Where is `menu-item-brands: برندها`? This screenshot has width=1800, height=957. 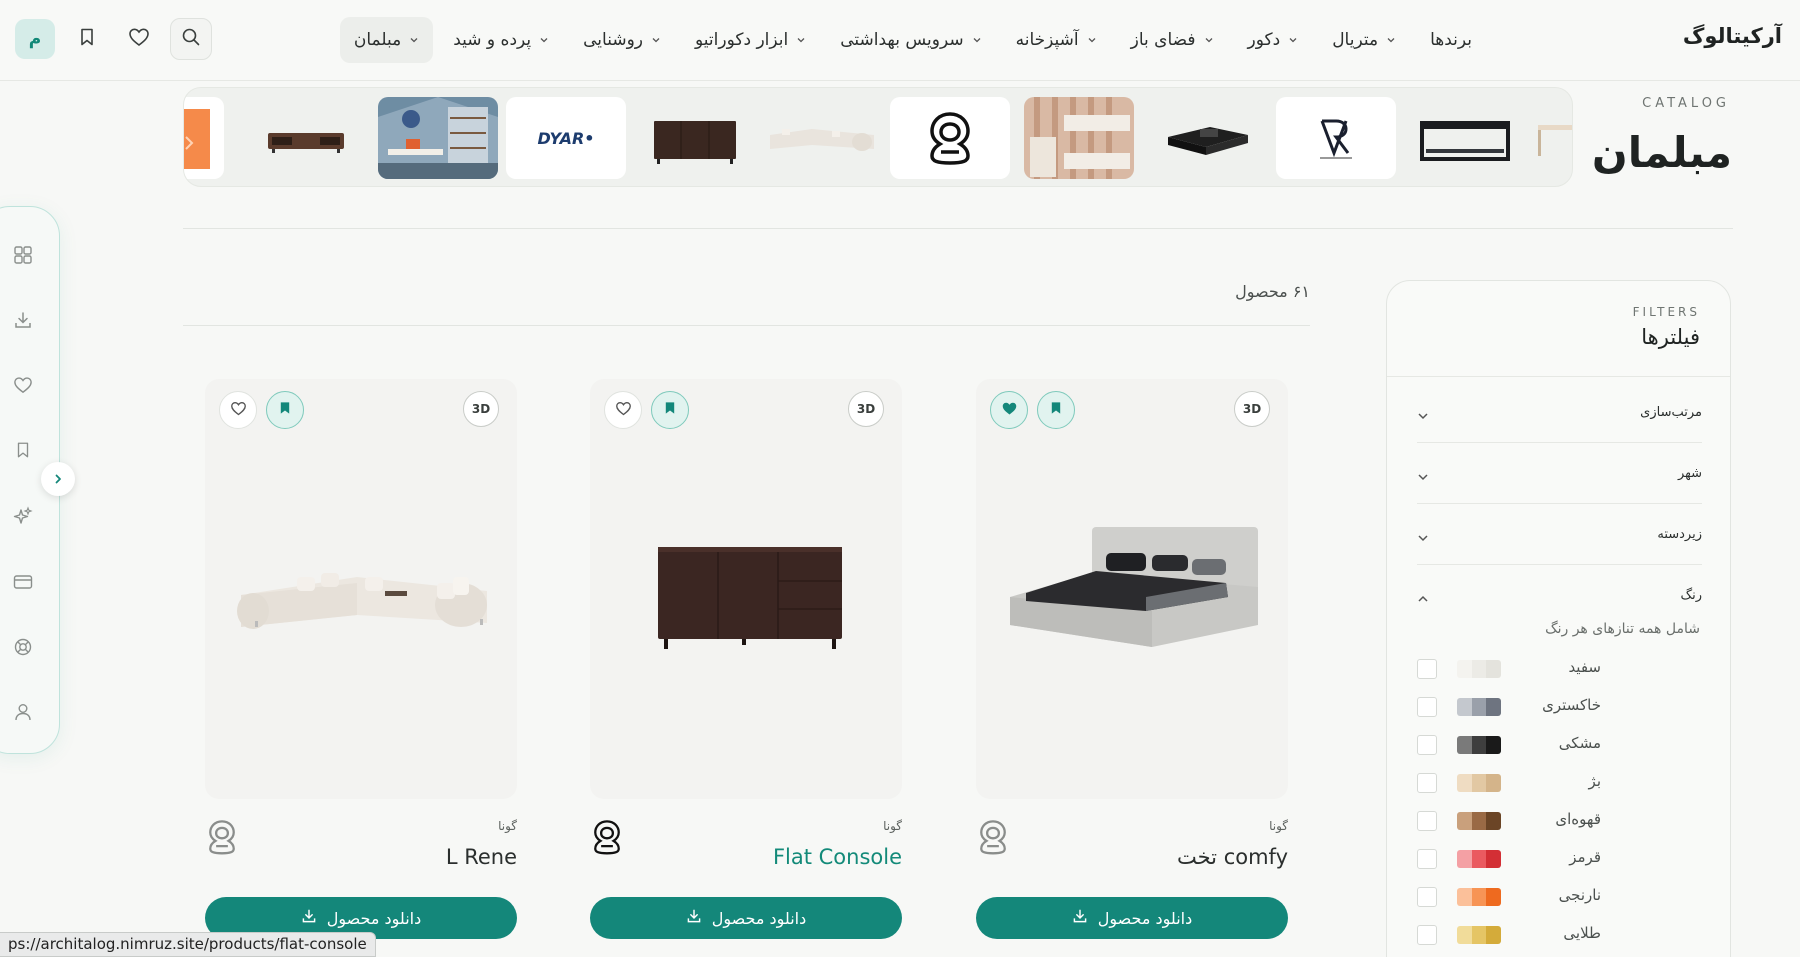 menu-item-brands: برندها is located at coordinates (1451, 40).